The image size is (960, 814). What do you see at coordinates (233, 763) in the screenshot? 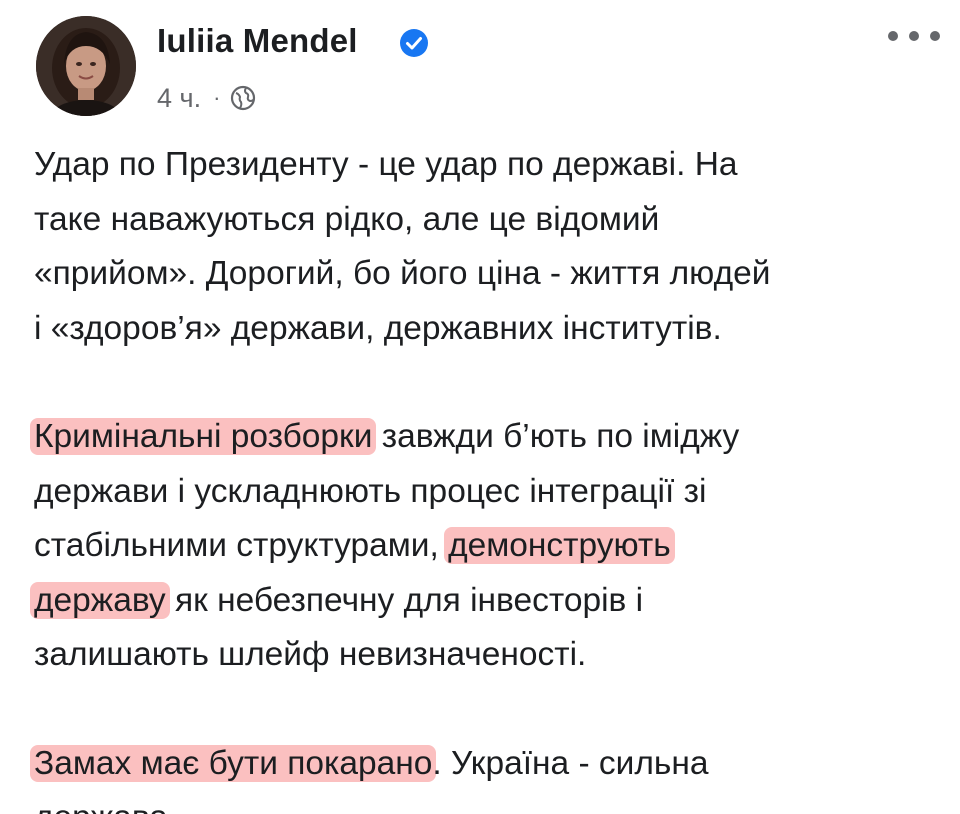
I see `highlight-marker: Замах має бути покарано` at bounding box center [233, 763].